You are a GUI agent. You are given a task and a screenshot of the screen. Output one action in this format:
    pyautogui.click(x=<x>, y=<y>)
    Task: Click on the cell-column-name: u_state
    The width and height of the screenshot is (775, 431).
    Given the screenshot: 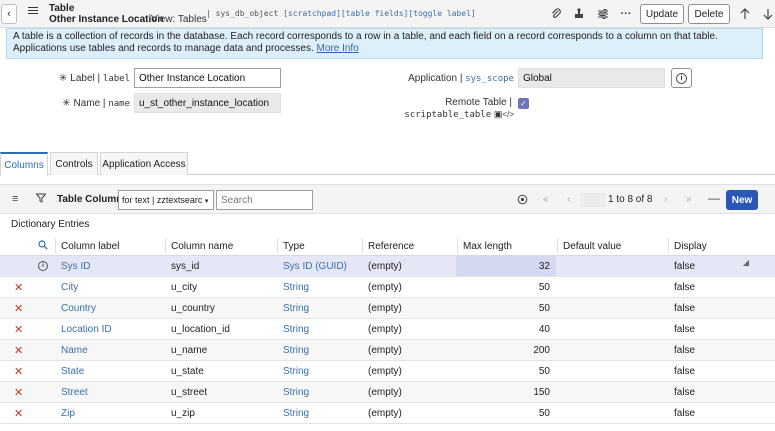 What is the action you would take?
    pyautogui.click(x=187, y=371)
    